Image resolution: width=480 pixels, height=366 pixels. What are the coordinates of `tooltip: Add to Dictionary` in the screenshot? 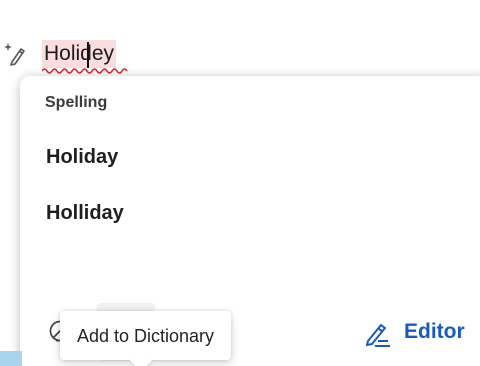 It's located at (145, 338).